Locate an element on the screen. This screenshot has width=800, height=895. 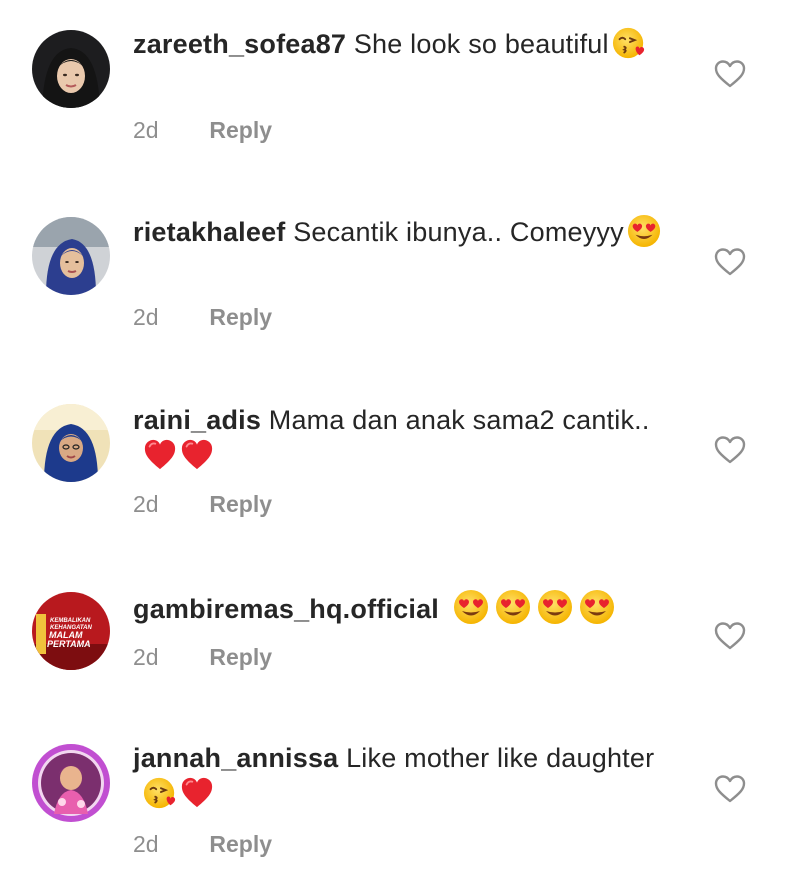
heart-outline-icon is located at coordinates (730, 789).